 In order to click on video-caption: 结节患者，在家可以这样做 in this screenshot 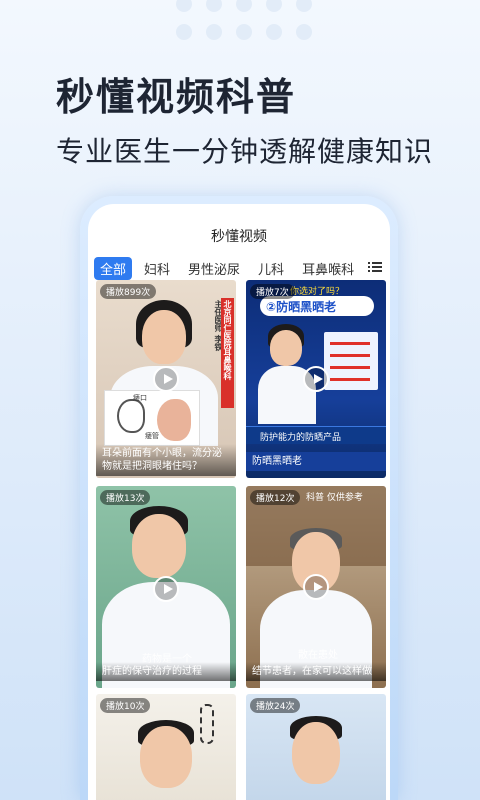, I will do `click(316, 671)`.